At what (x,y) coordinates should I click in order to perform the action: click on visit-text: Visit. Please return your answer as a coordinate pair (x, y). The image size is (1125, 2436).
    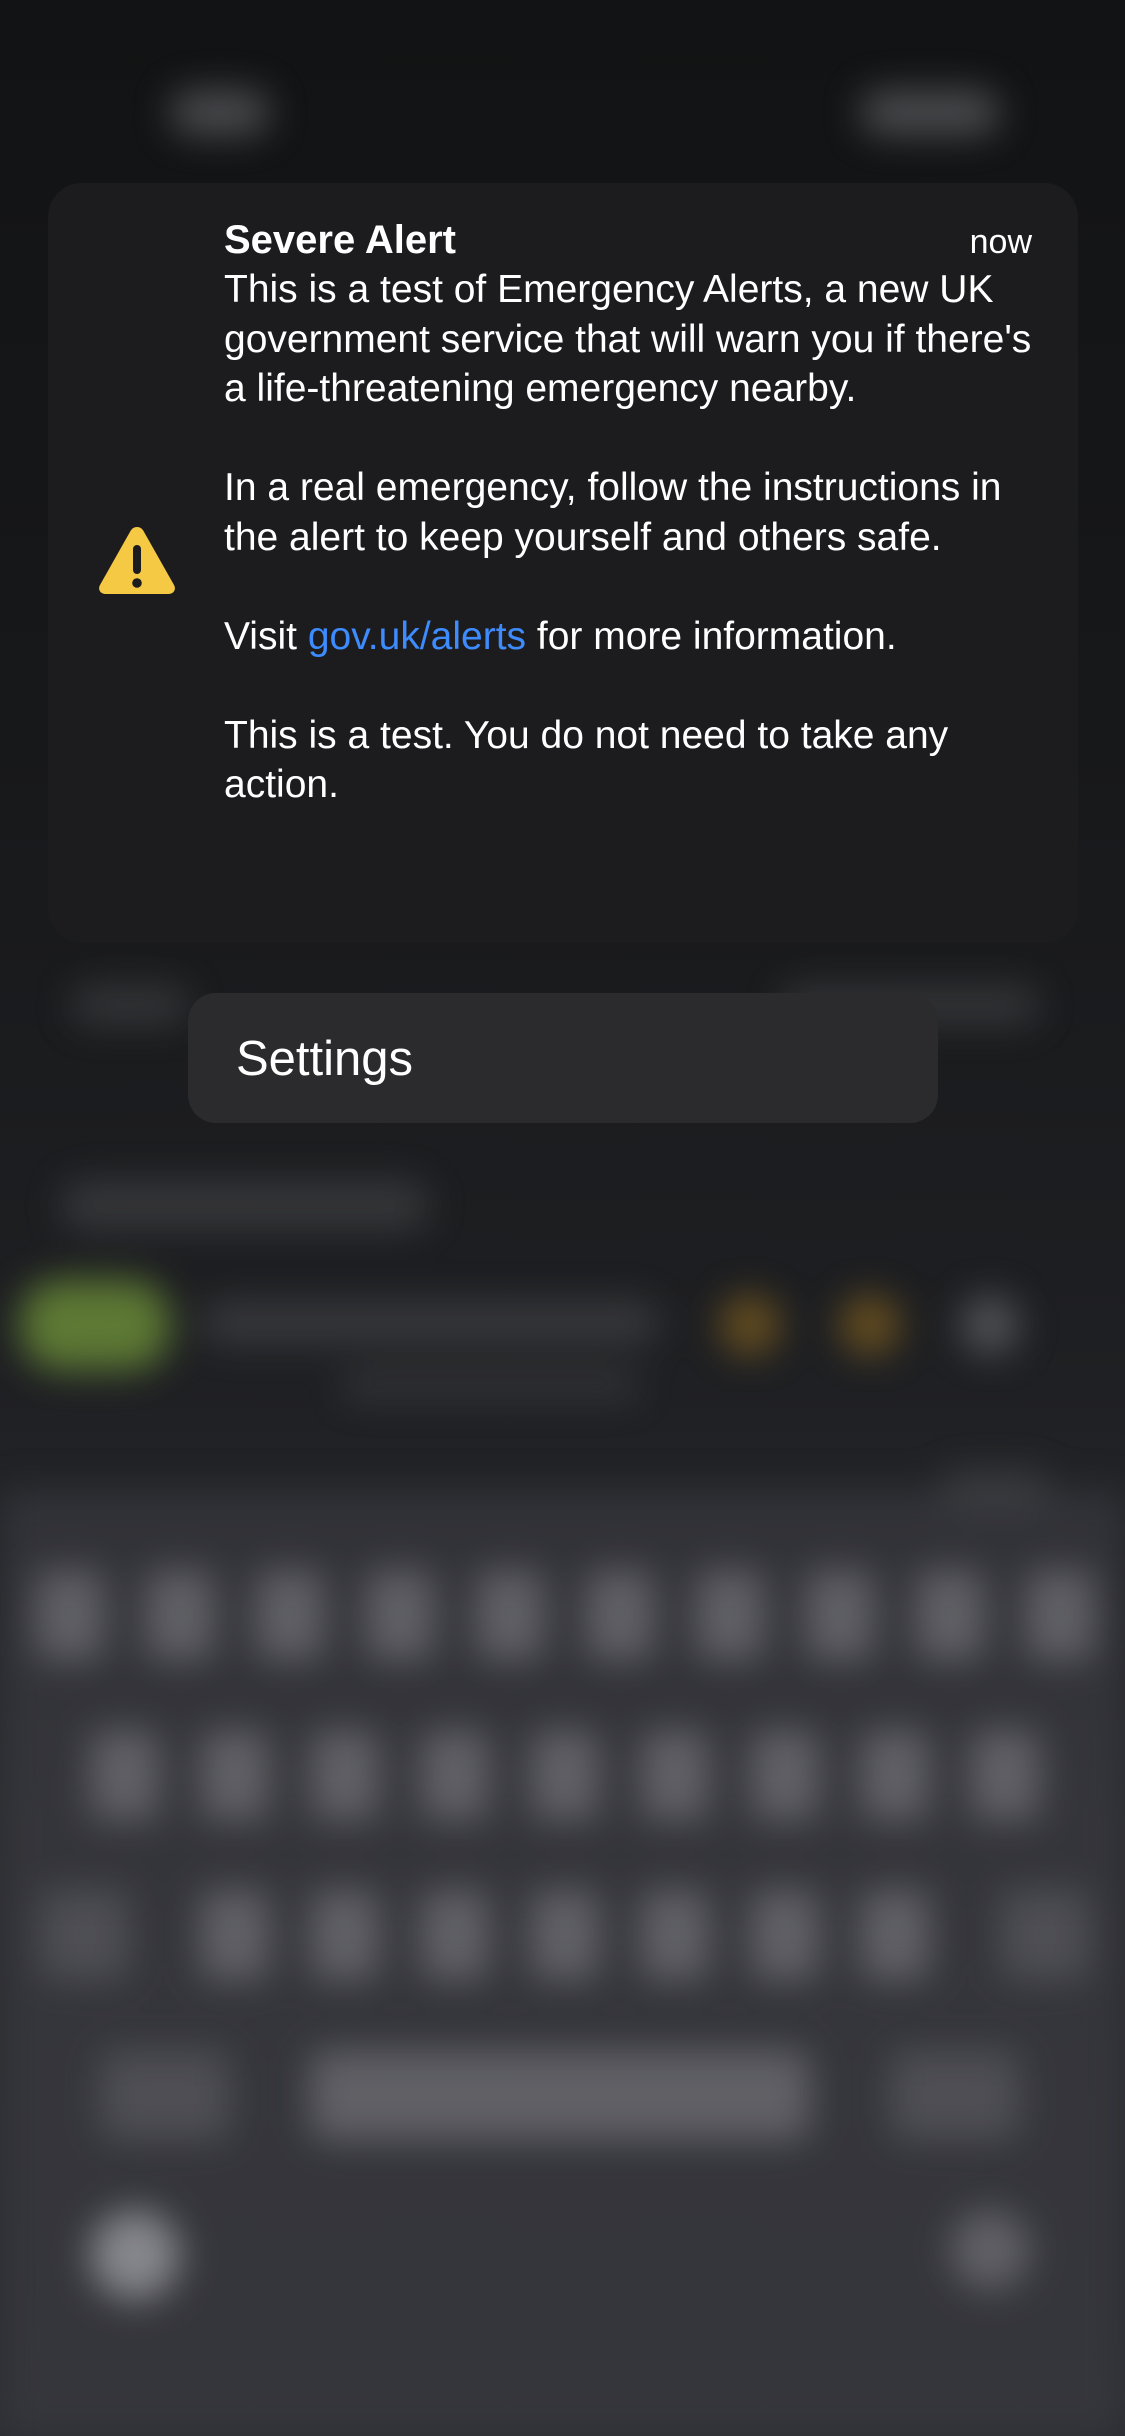
    Looking at the image, I should click on (266, 636).